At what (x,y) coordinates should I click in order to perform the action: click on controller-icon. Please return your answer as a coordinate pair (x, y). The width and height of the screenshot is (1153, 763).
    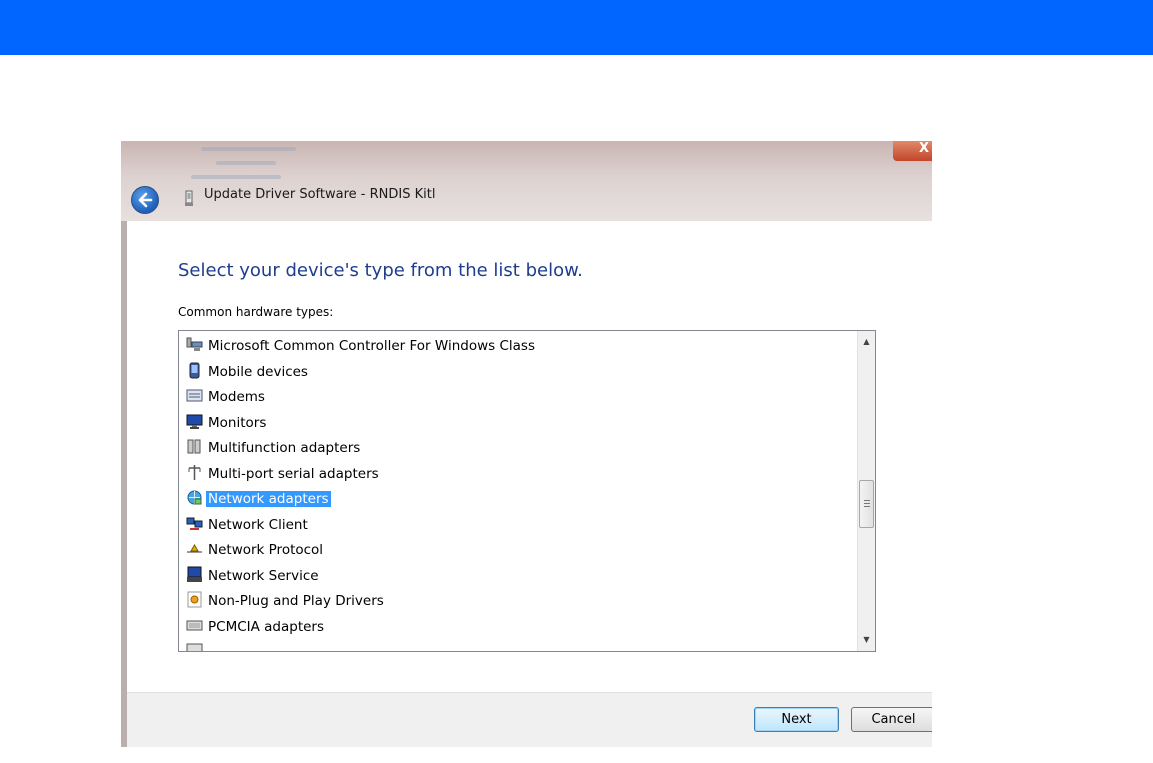
    Looking at the image, I should click on (194, 344).